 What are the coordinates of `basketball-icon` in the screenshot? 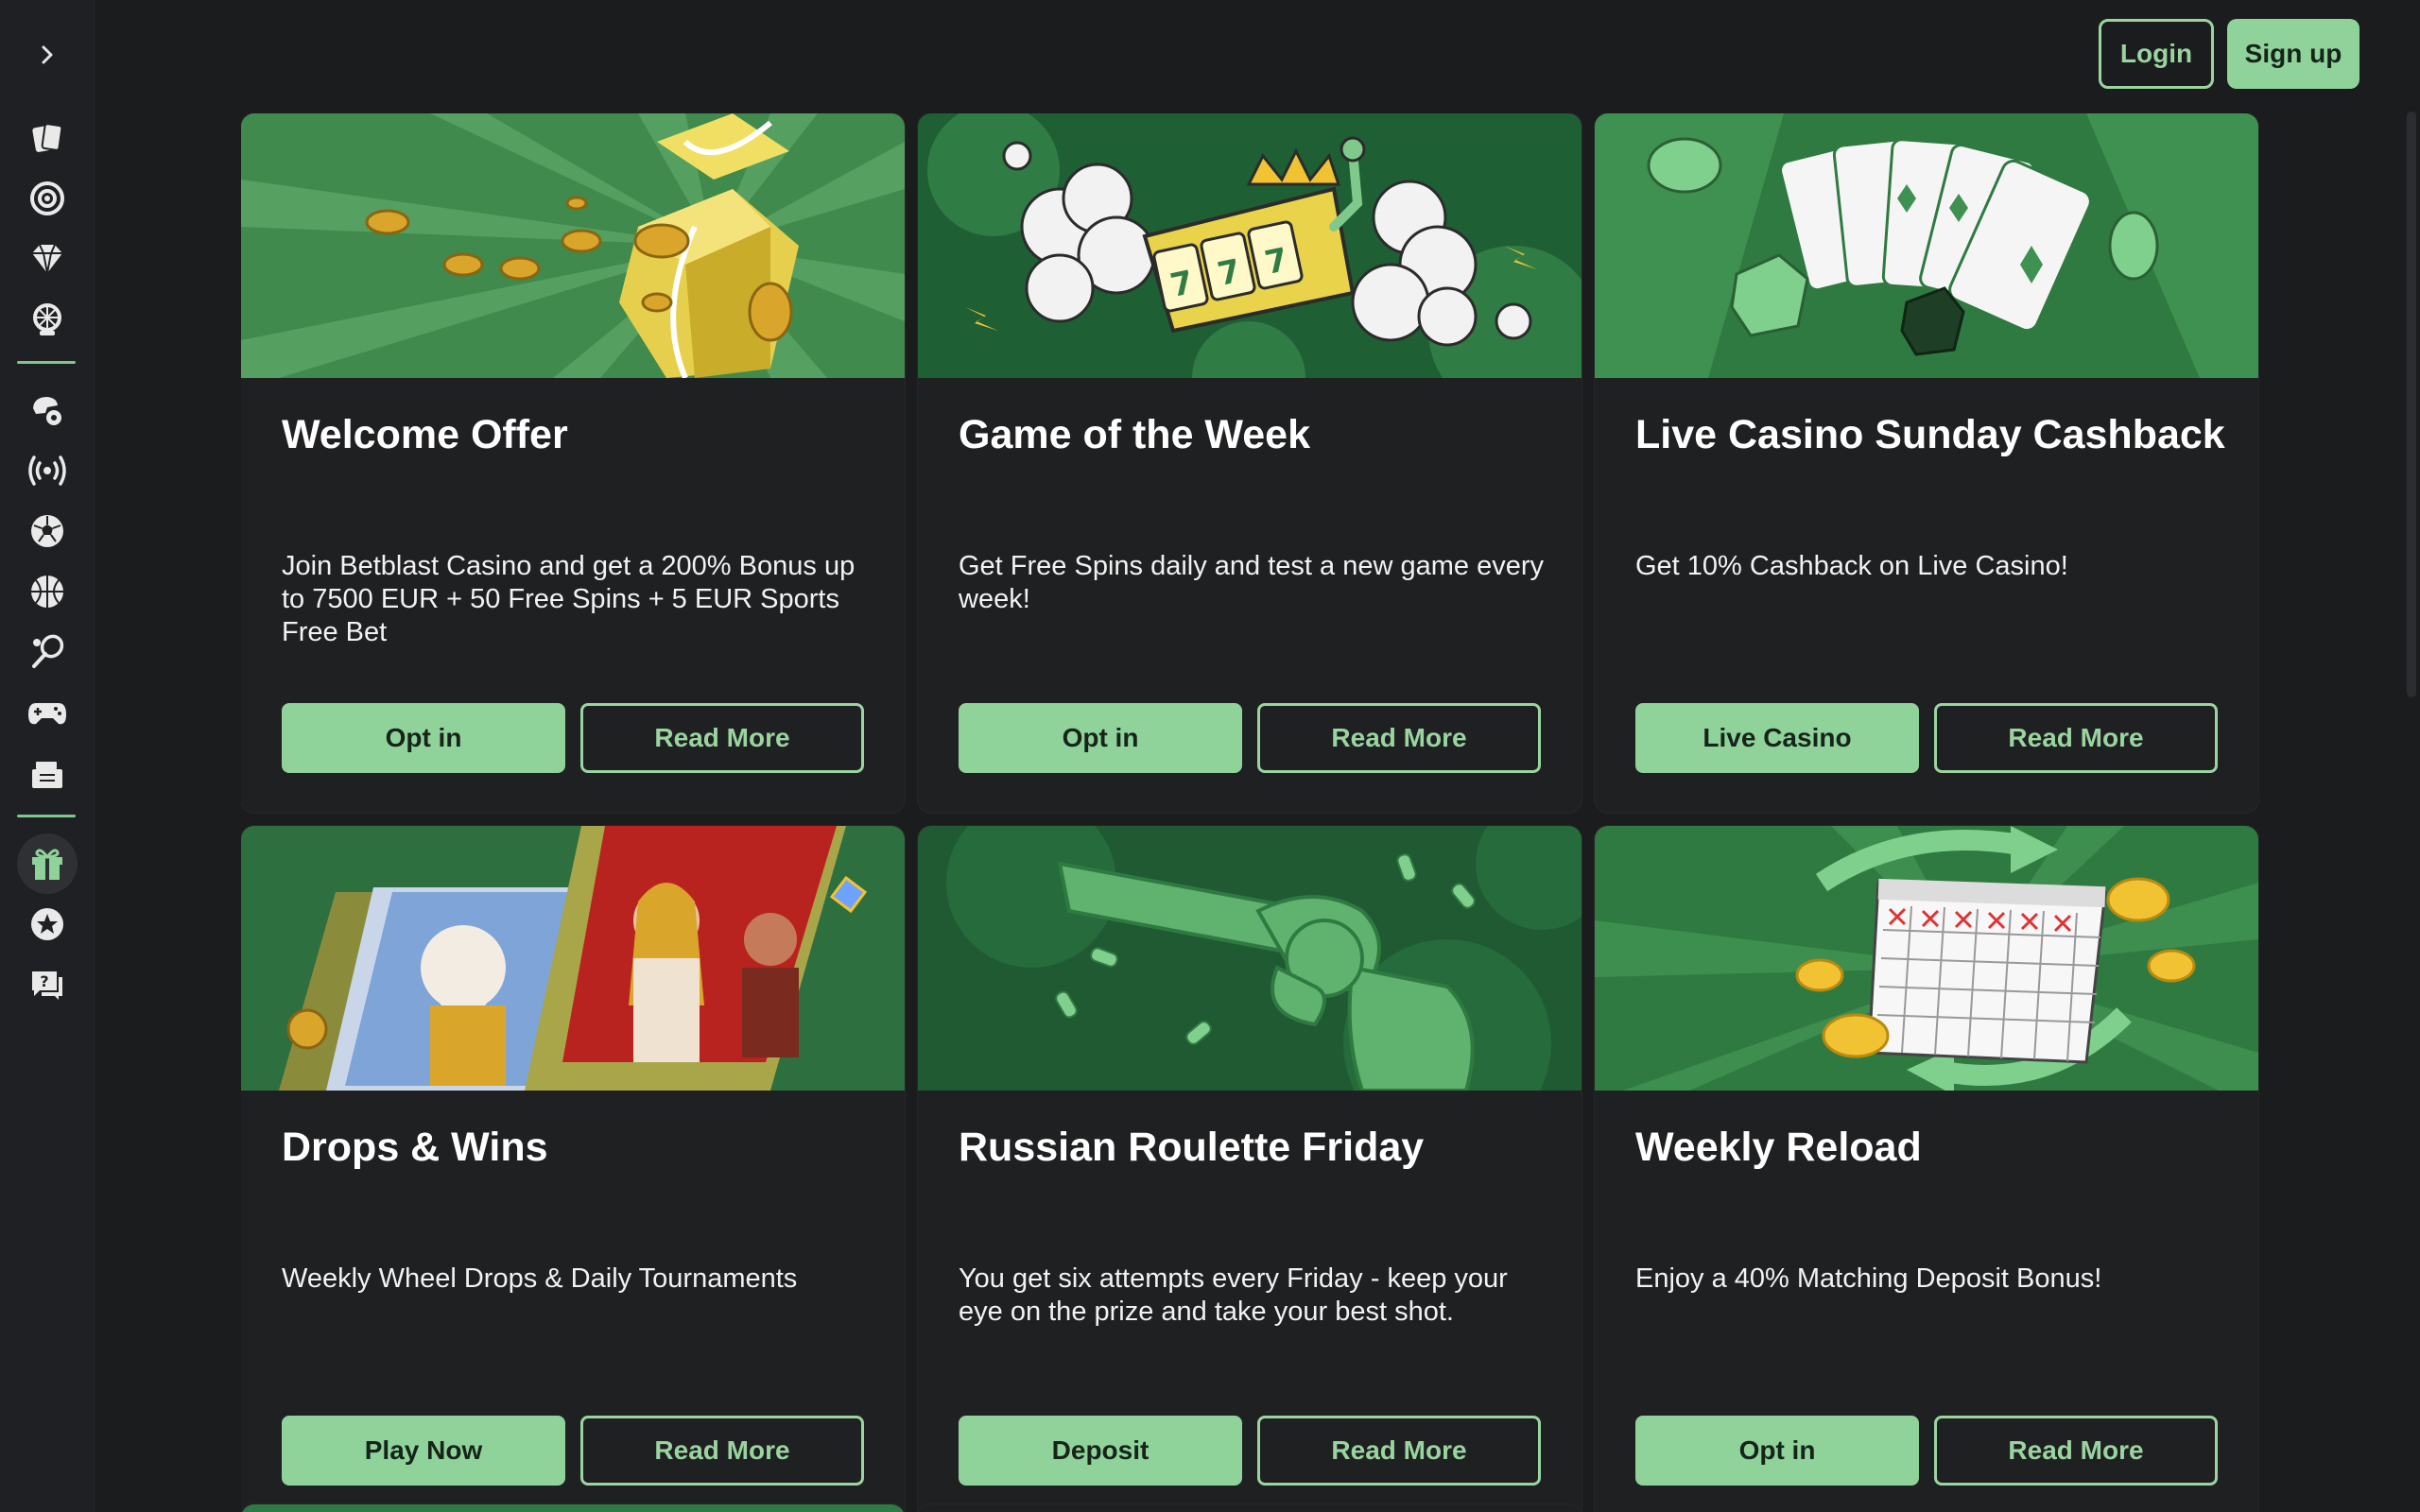 It's located at (47, 592).